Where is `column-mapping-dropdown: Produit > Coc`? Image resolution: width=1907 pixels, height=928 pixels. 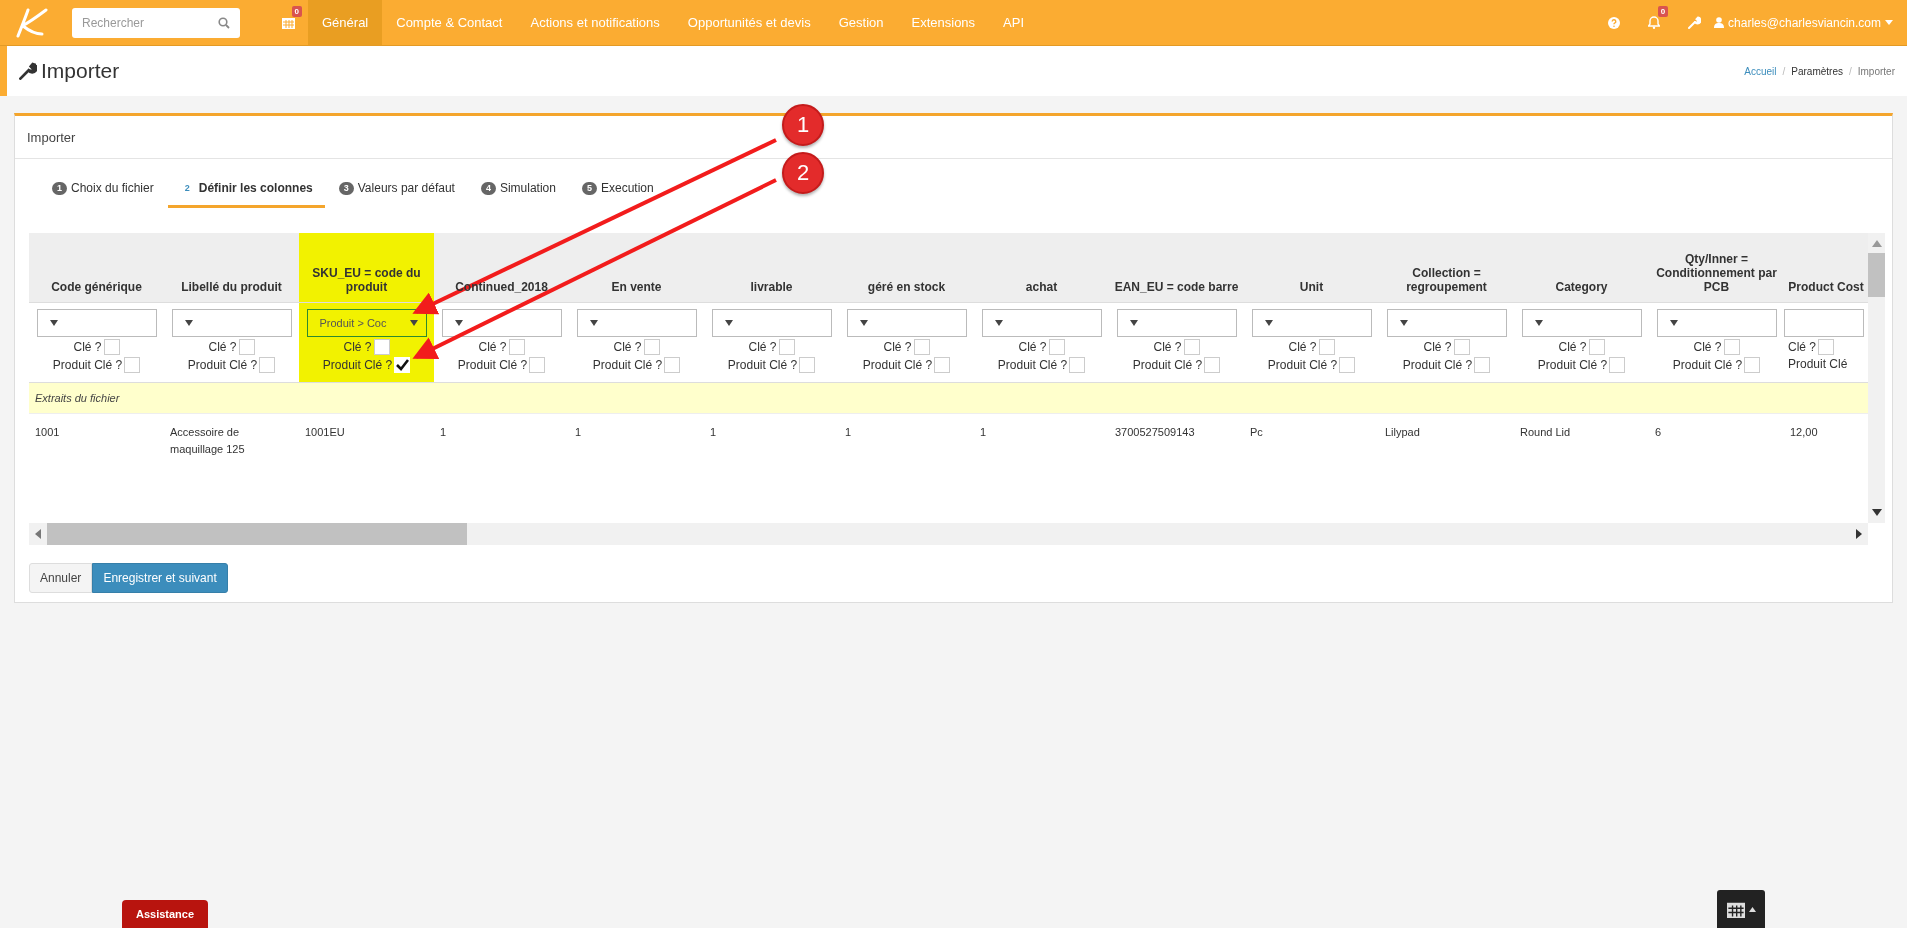 column-mapping-dropdown: Produit > Coc is located at coordinates (366, 323).